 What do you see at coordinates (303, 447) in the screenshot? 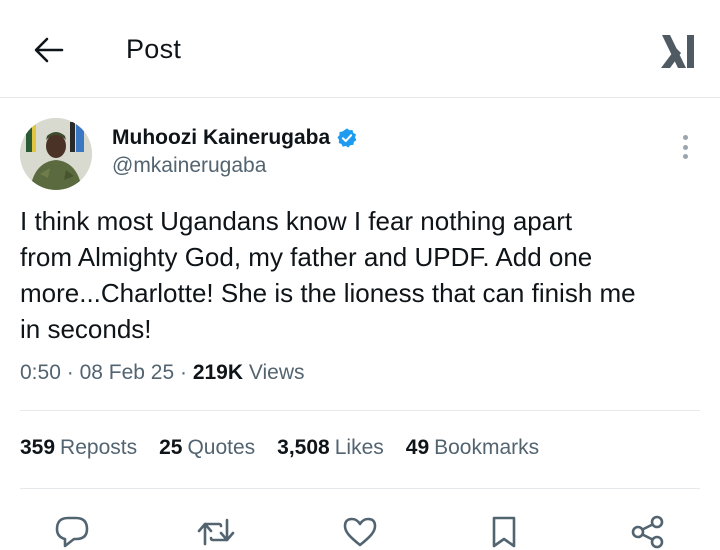
I see `likes-count: 3,508` at bounding box center [303, 447].